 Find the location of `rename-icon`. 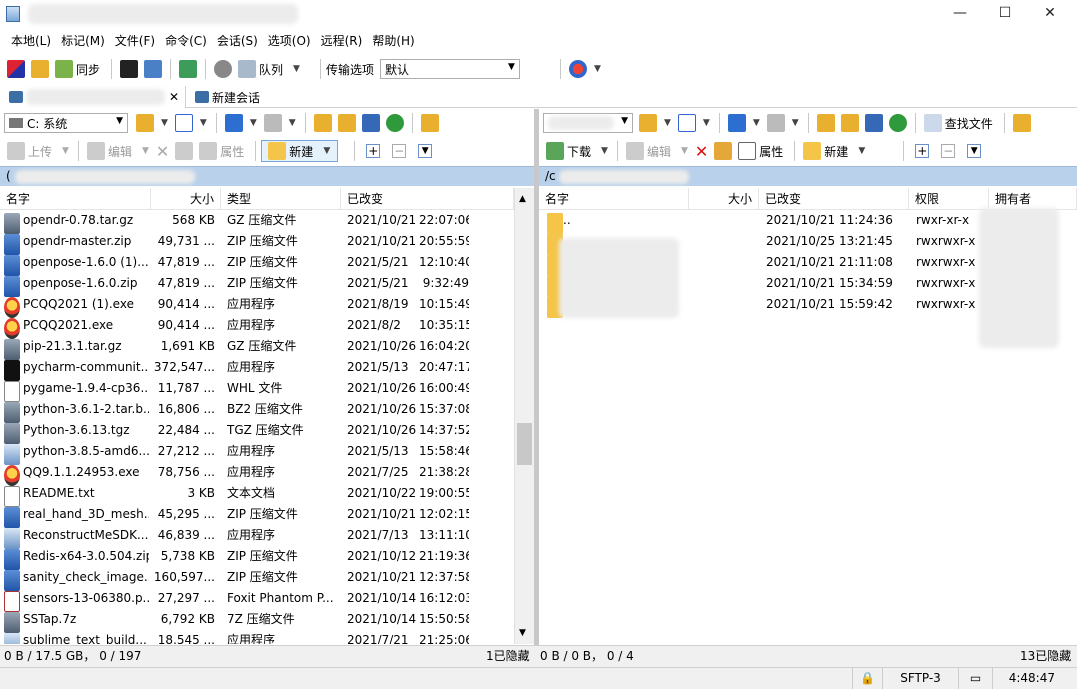

rename-icon is located at coordinates (723, 151).